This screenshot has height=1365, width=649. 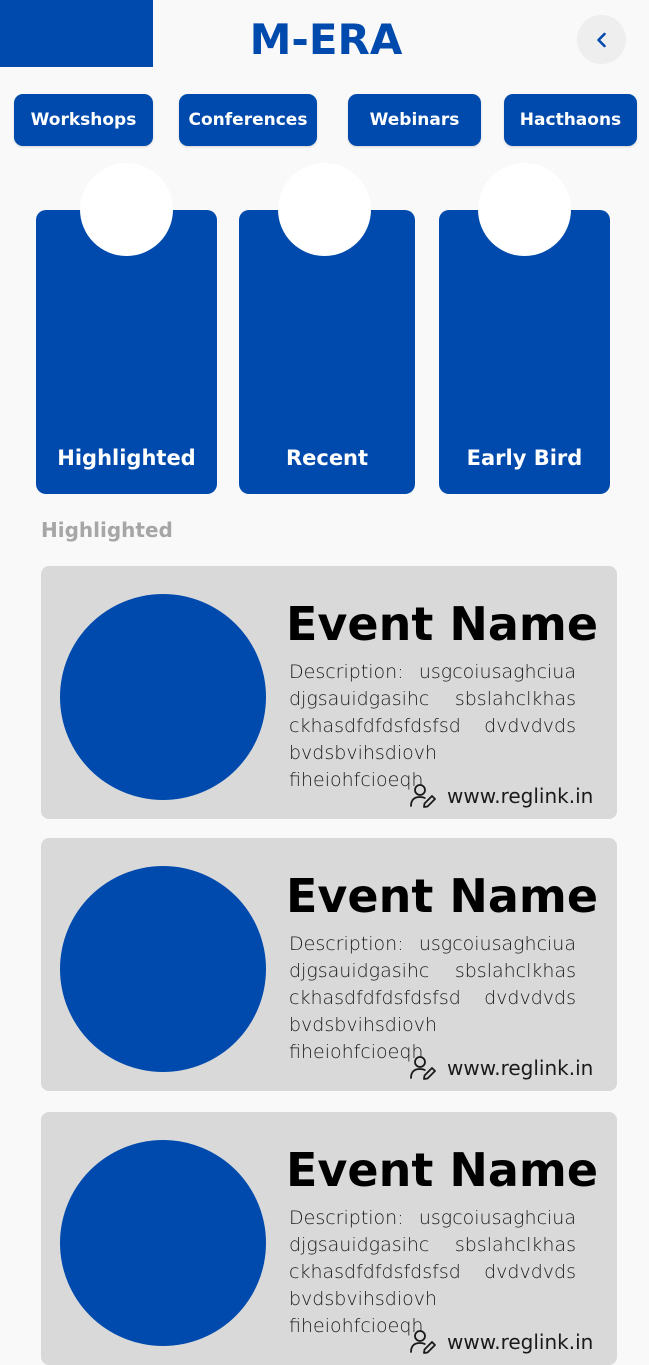 What do you see at coordinates (83, 120) in the screenshot?
I see `category-button-workshops: Workshops` at bounding box center [83, 120].